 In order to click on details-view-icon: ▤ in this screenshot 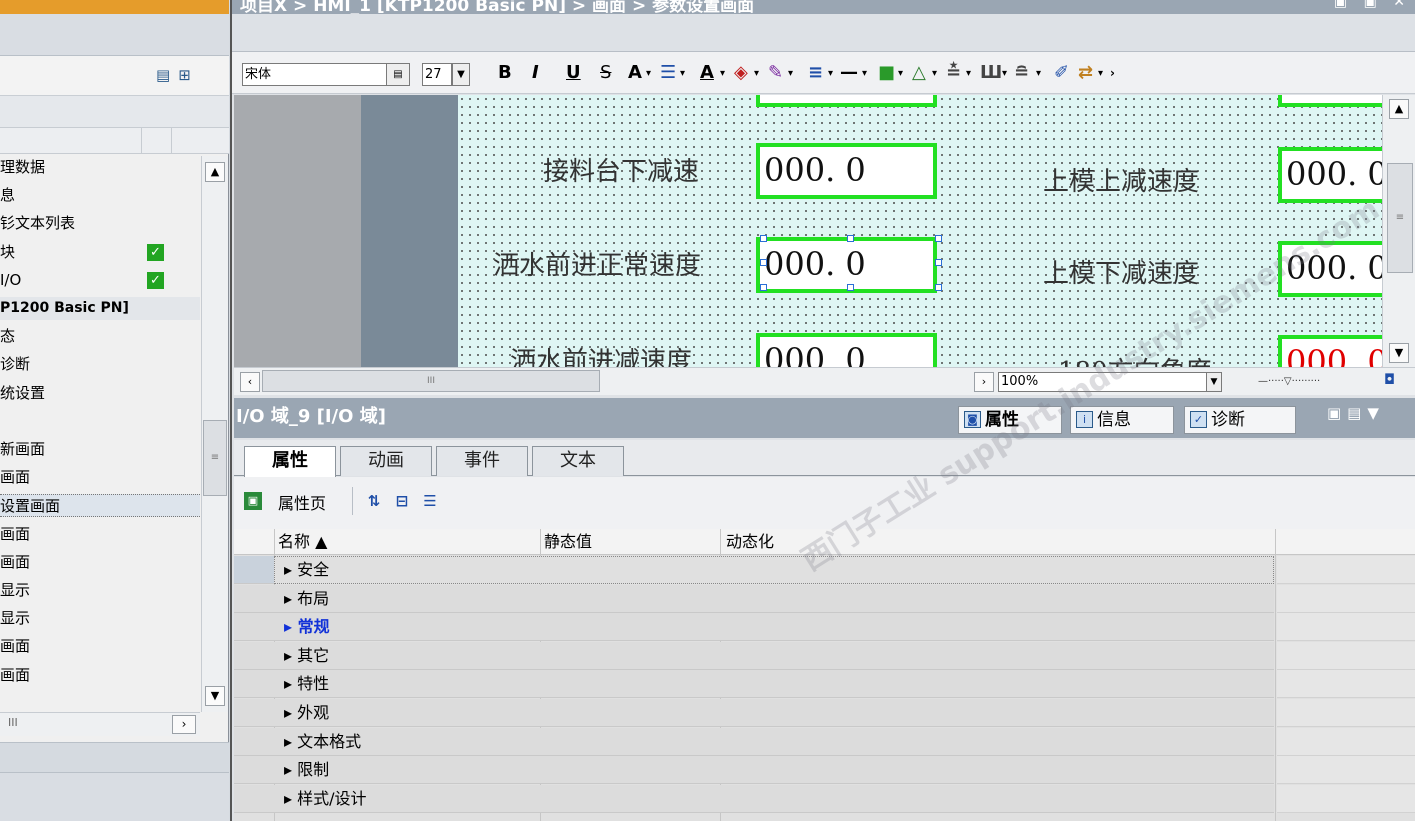, I will do `click(167, 75)`.